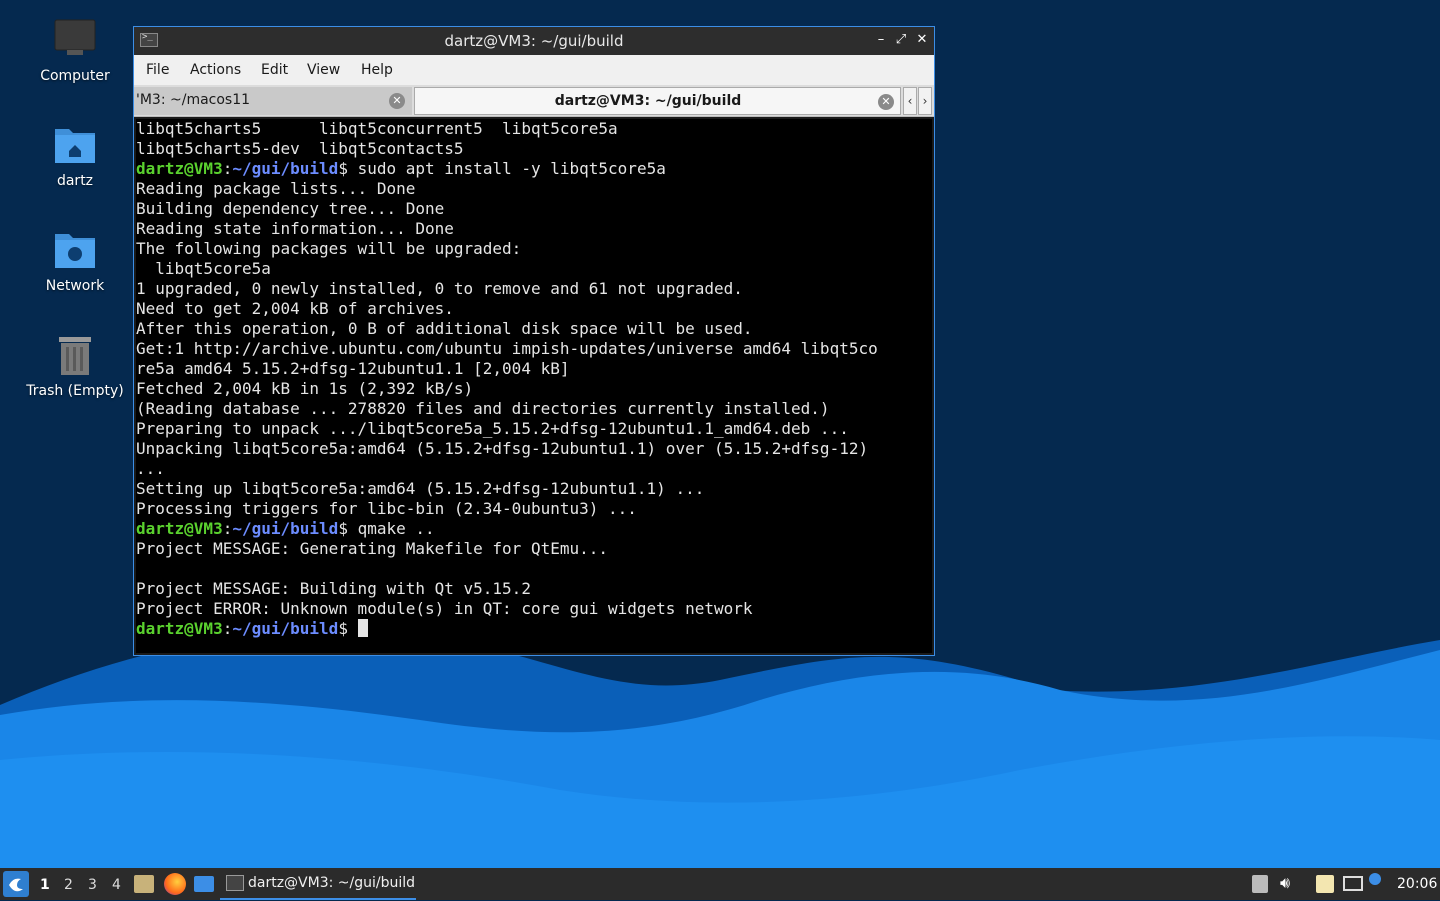 The width and height of the screenshot is (1440, 901). Describe the element at coordinates (75, 181) in the screenshot. I see `desktop-icon-label: dartz` at that location.